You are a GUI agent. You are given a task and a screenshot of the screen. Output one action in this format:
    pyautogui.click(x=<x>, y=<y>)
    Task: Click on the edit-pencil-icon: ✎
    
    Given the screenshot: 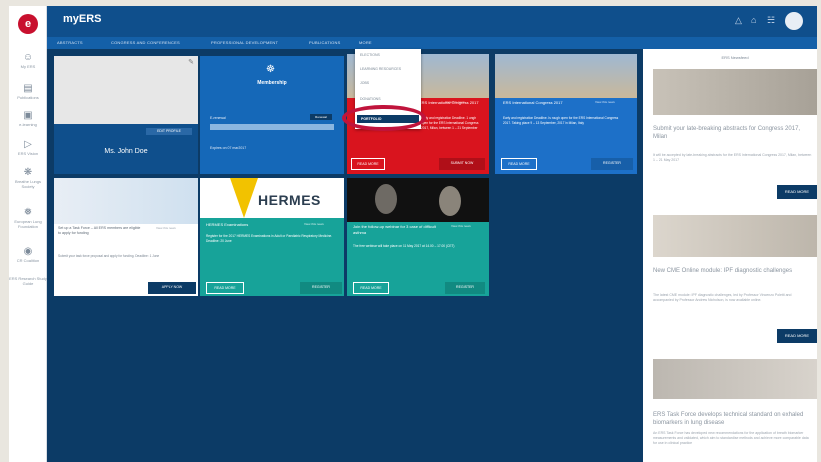 What is the action you would take?
    pyautogui.click(x=191, y=62)
    